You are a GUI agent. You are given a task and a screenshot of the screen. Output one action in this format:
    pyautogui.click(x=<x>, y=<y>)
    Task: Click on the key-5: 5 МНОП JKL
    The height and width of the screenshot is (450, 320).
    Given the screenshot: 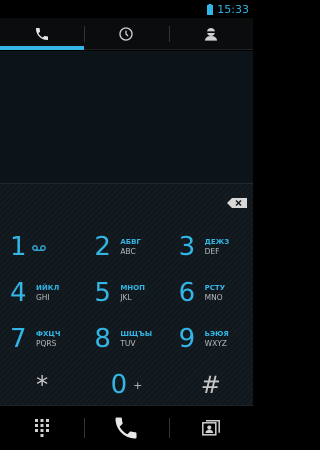 What is the action you would take?
    pyautogui.click(x=126, y=293)
    